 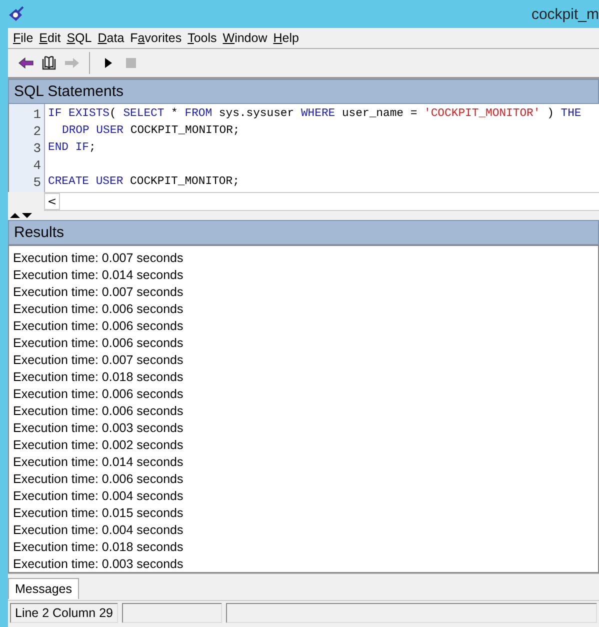 What do you see at coordinates (23, 38) in the screenshot?
I see `menu-item: File` at bounding box center [23, 38].